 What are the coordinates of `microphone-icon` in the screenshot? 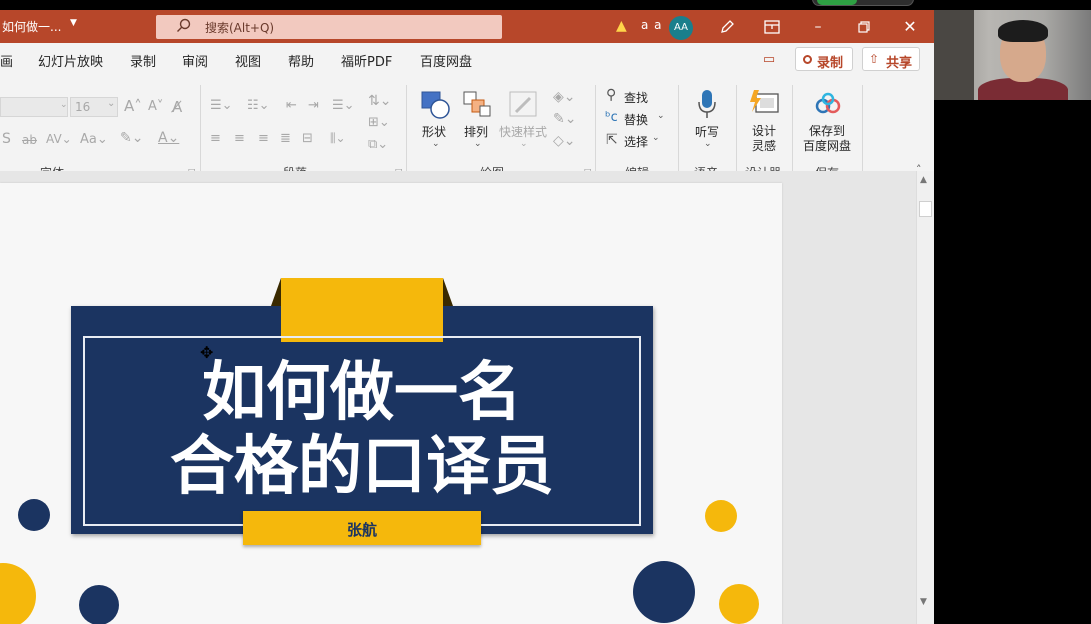 It's located at (707, 104).